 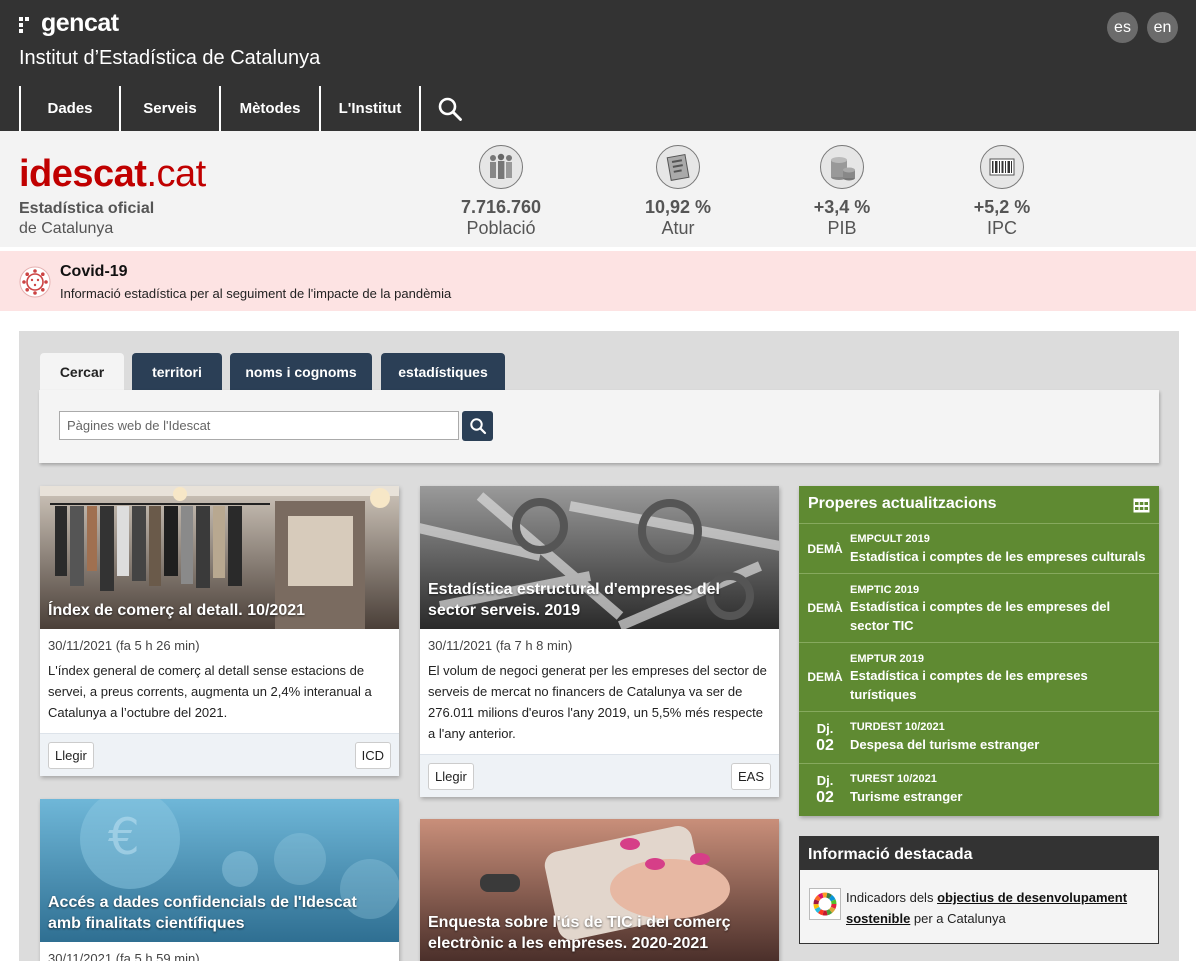 I want to click on gencat-label: gencat, so click(x=80, y=23).